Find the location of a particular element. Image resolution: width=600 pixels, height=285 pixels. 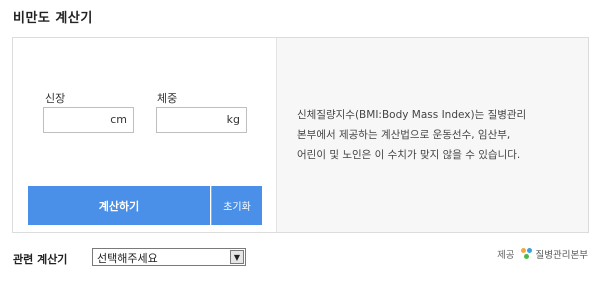

kcdc-logo-icon is located at coordinates (526, 254).